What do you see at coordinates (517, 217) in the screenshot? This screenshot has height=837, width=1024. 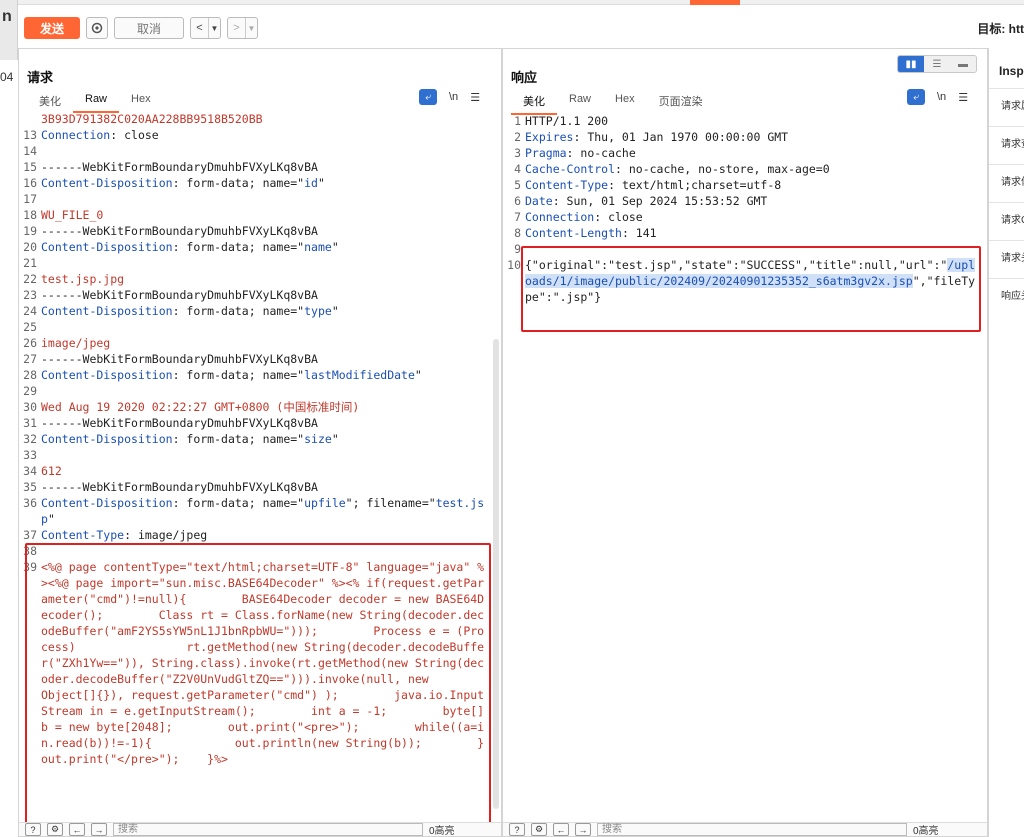 I see `line-number: 7` at bounding box center [517, 217].